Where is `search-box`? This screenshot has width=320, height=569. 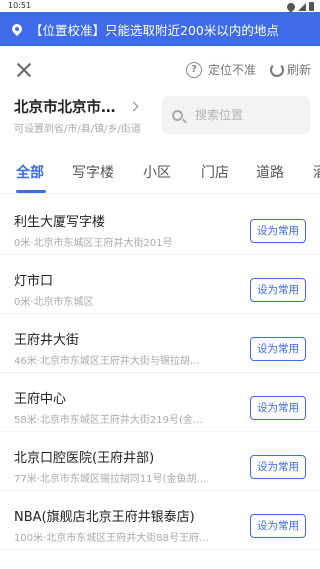 search-box is located at coordinates (236, 115).